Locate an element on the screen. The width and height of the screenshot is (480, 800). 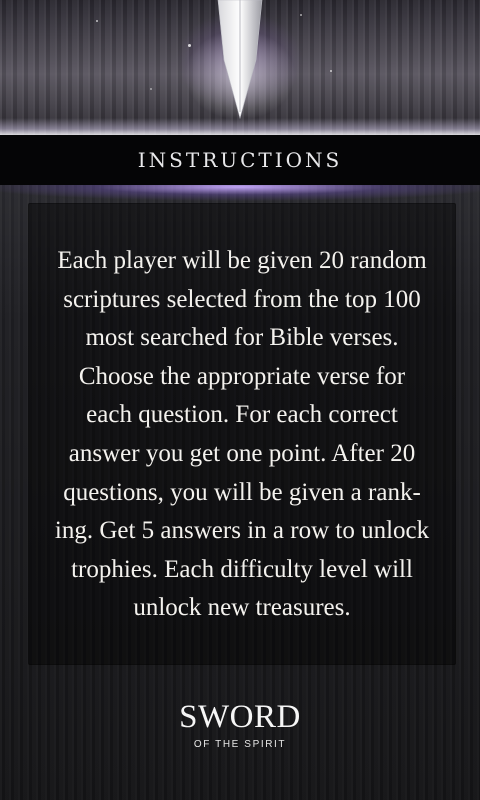
app-logo: SWORD OF THE SPIRIT is located at coordinates (240, 725).